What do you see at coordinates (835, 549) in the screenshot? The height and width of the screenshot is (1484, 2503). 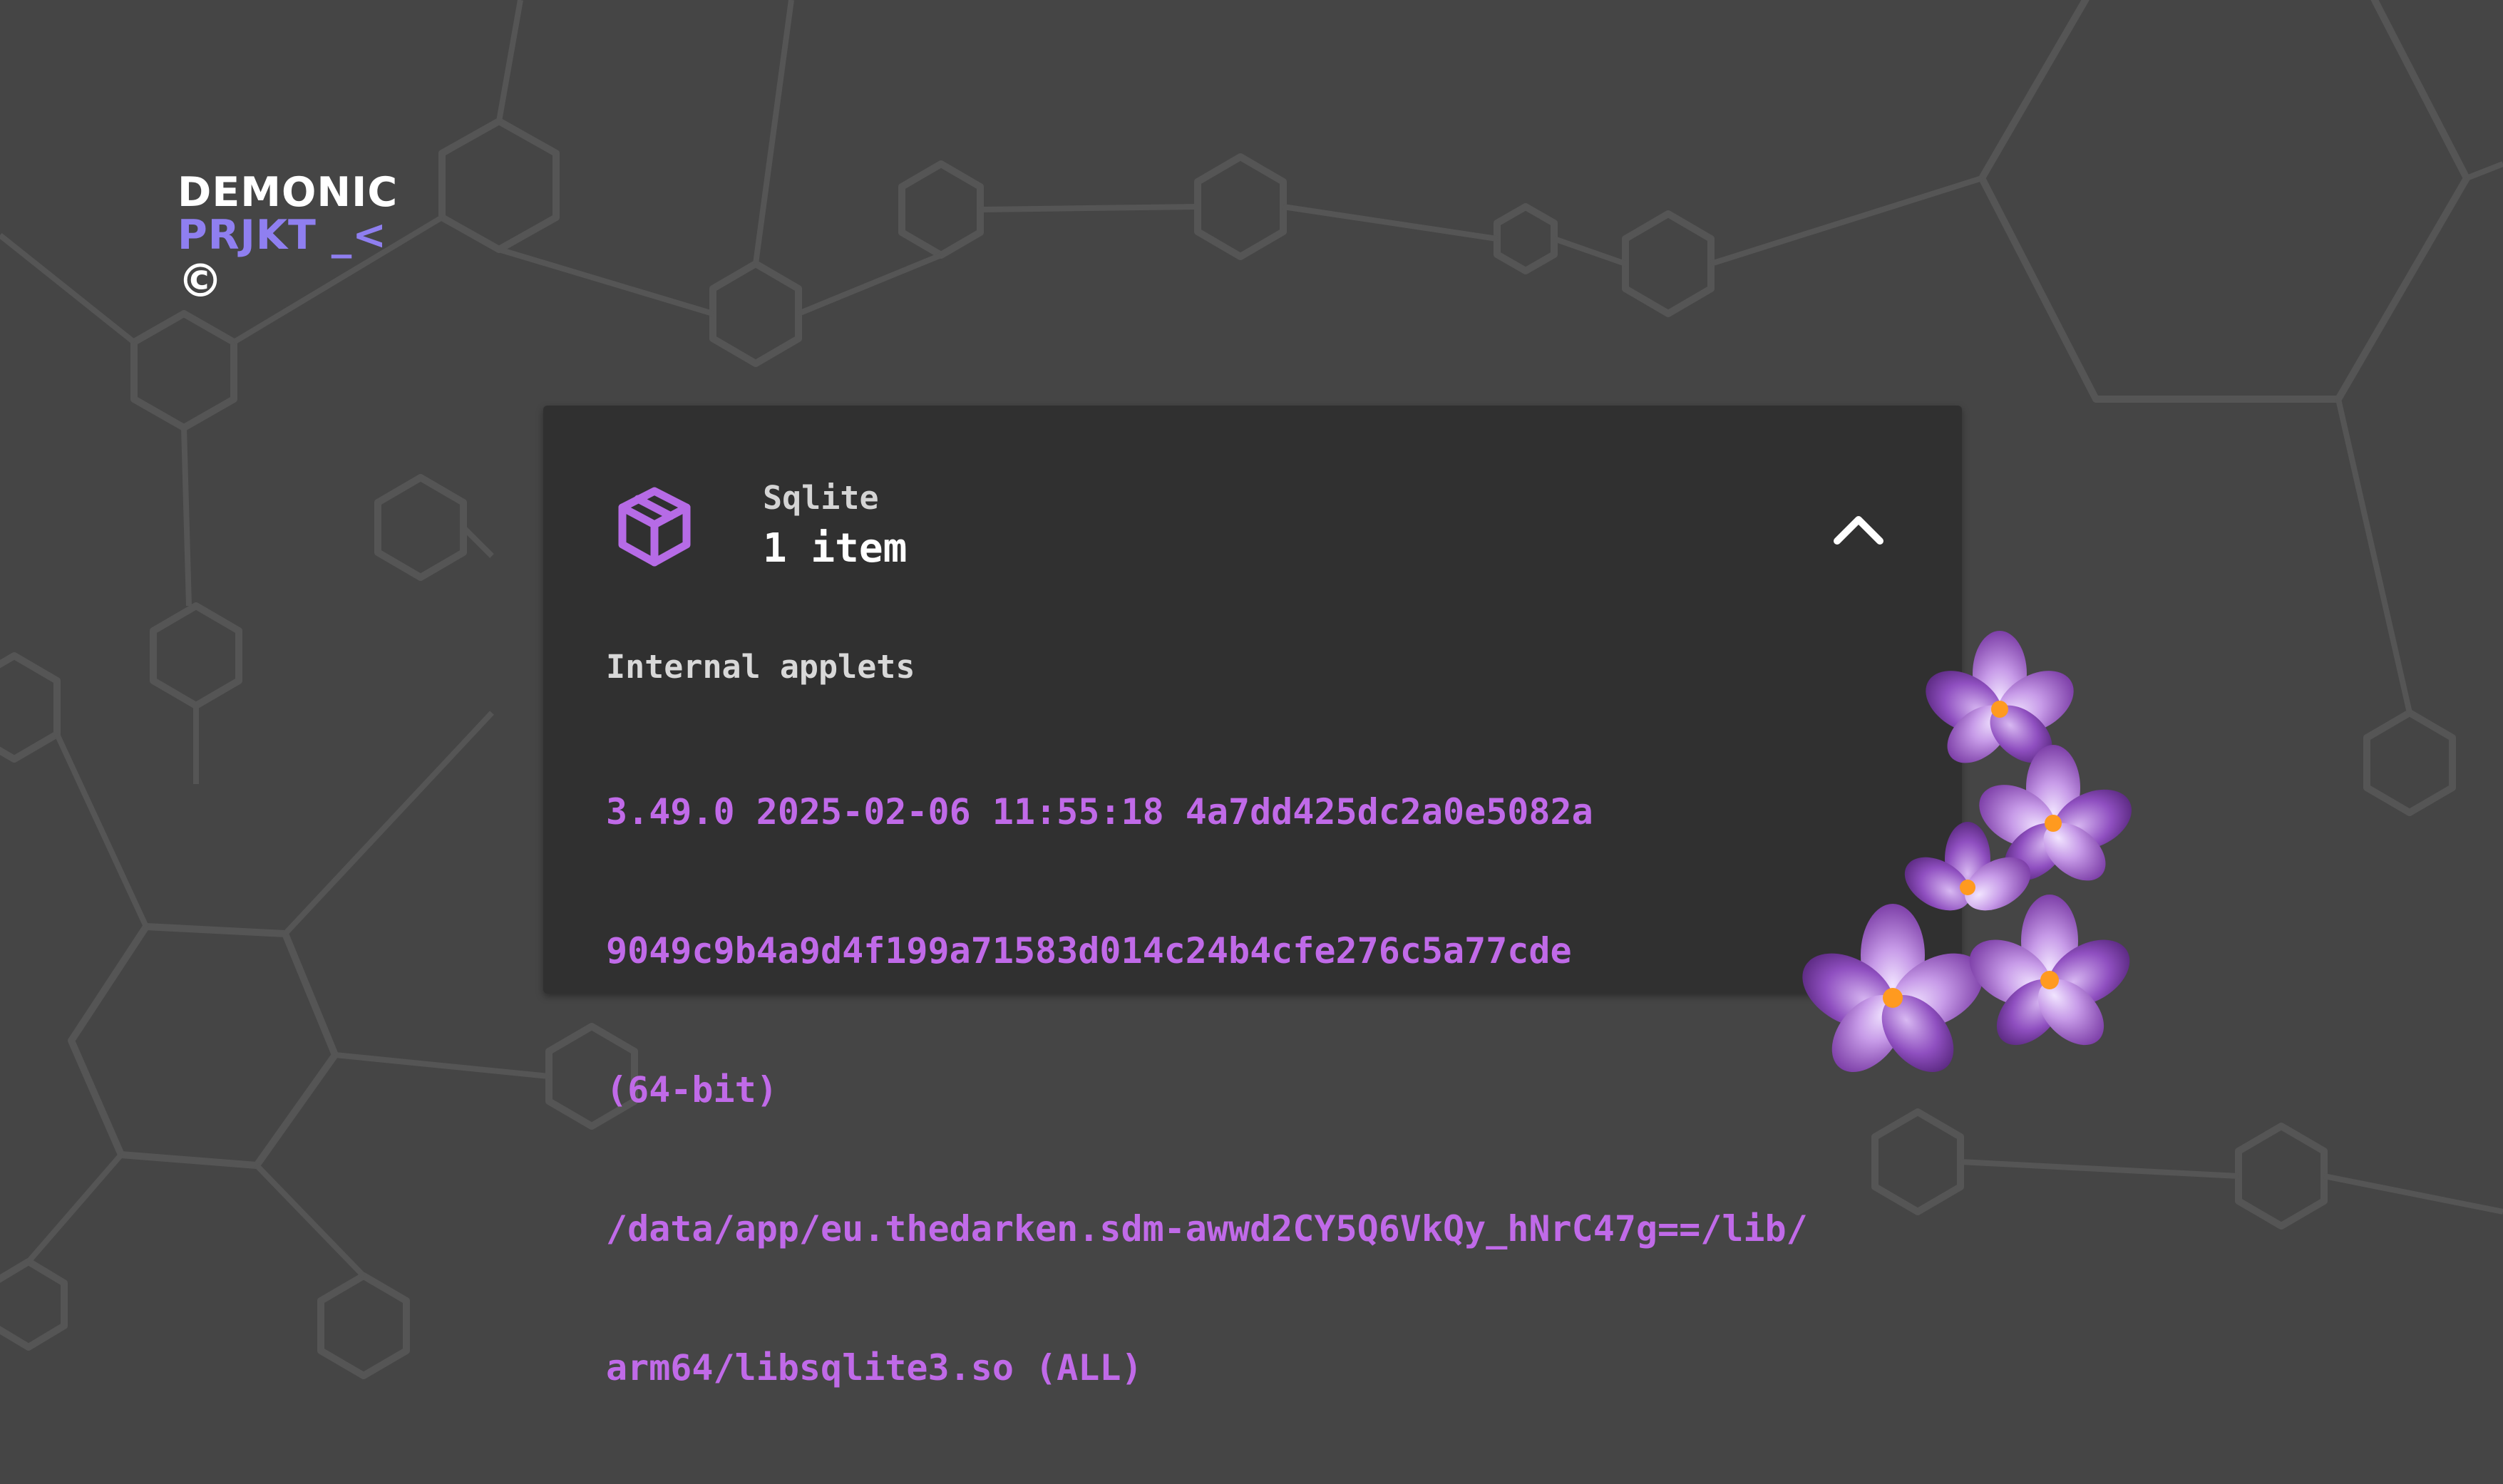 I see `card-title: 1 item` at bounding box center [835, 549].